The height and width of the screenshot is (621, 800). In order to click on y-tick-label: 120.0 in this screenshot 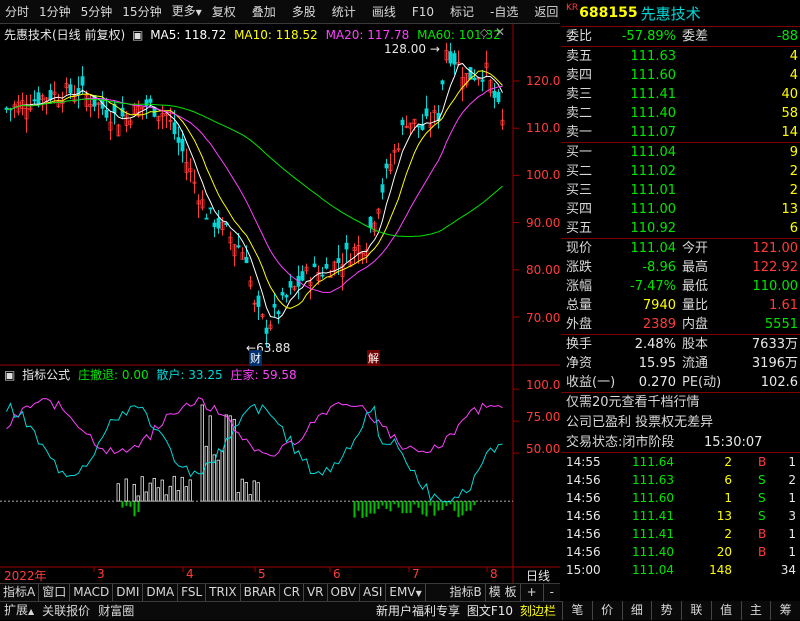, I will do `click(543, 81)`.